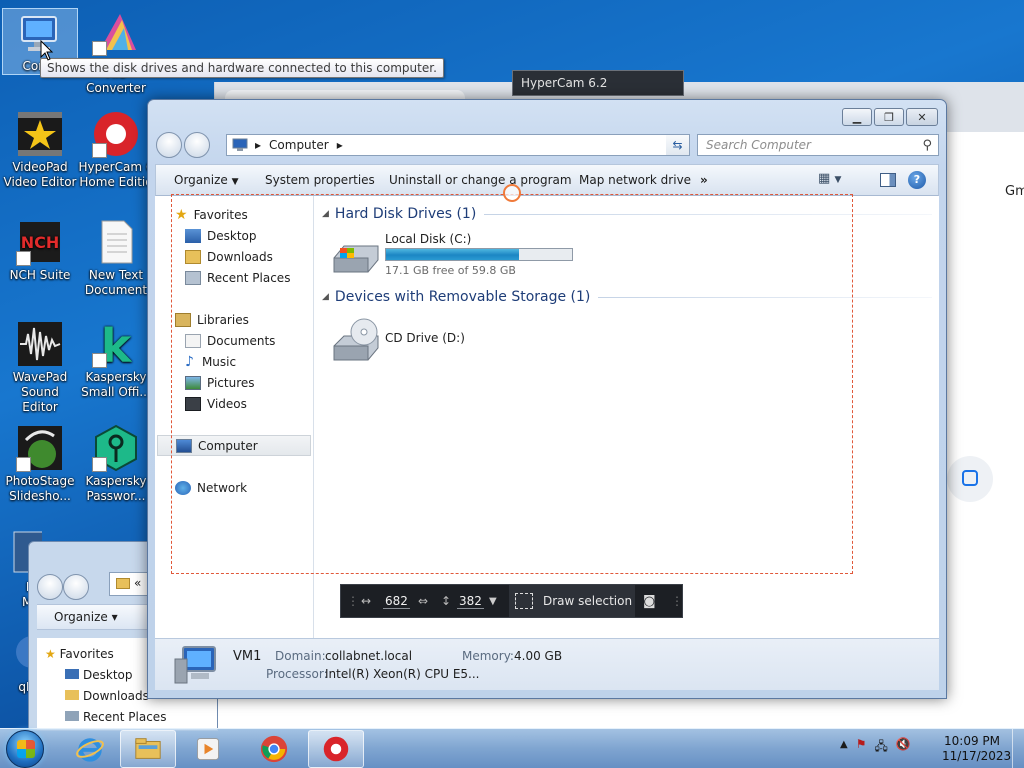 This screenshot has height=768, width=1024. What do you see at coordinates (470, 601) in the screenshot?
I see `height-input: 382` at bounding box center [470, 601].